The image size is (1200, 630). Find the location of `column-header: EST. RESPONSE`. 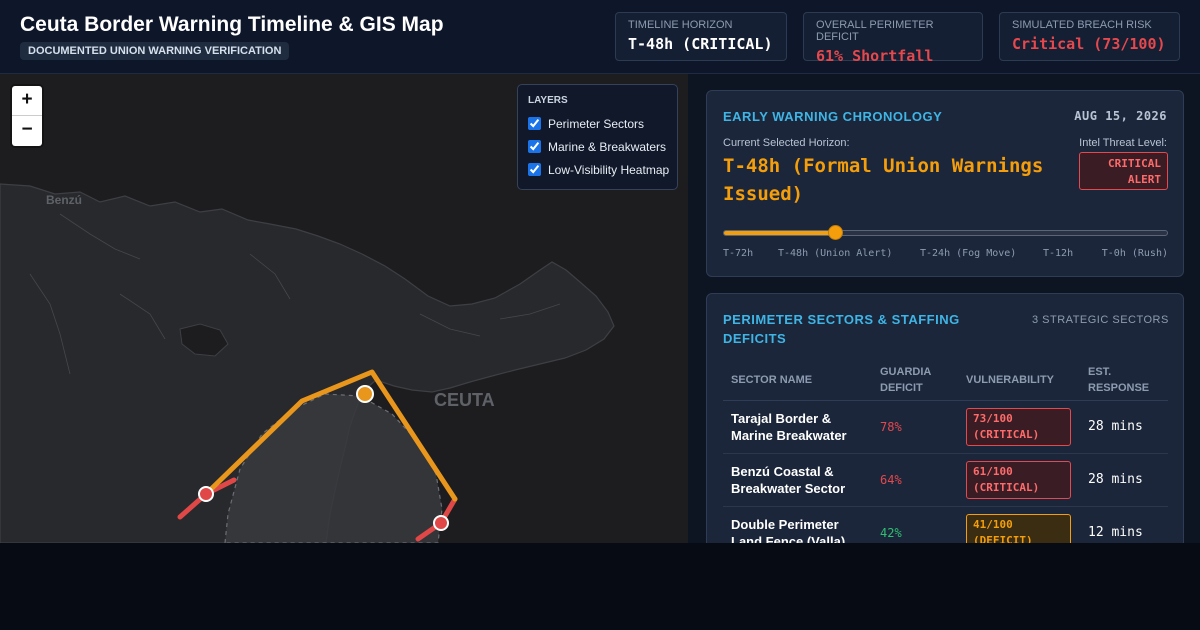

column-header: EST. RESPONSE is located at coordinates (1124, 380).